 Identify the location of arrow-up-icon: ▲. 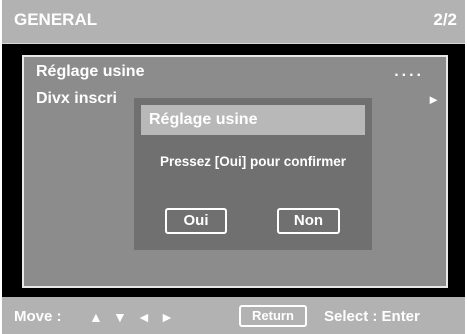
(96, 317).